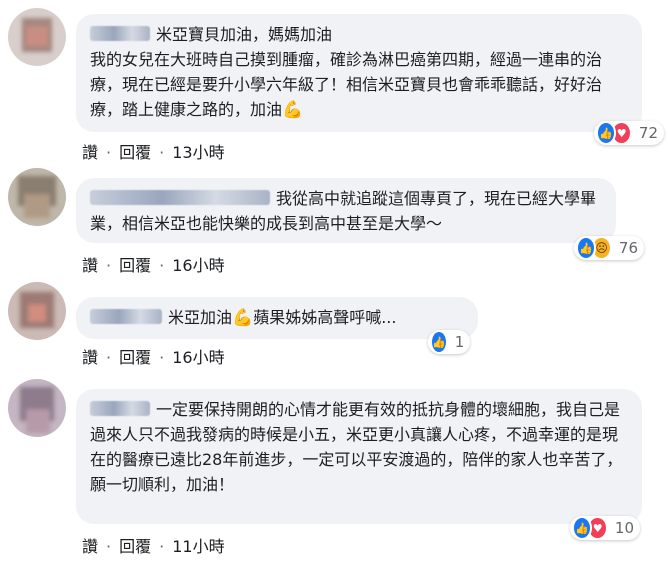  Describe the element at coordinates (153, 545) in the screenshot. I see `comment-actions: 讚 · 回覆 · 11小時` at that location.